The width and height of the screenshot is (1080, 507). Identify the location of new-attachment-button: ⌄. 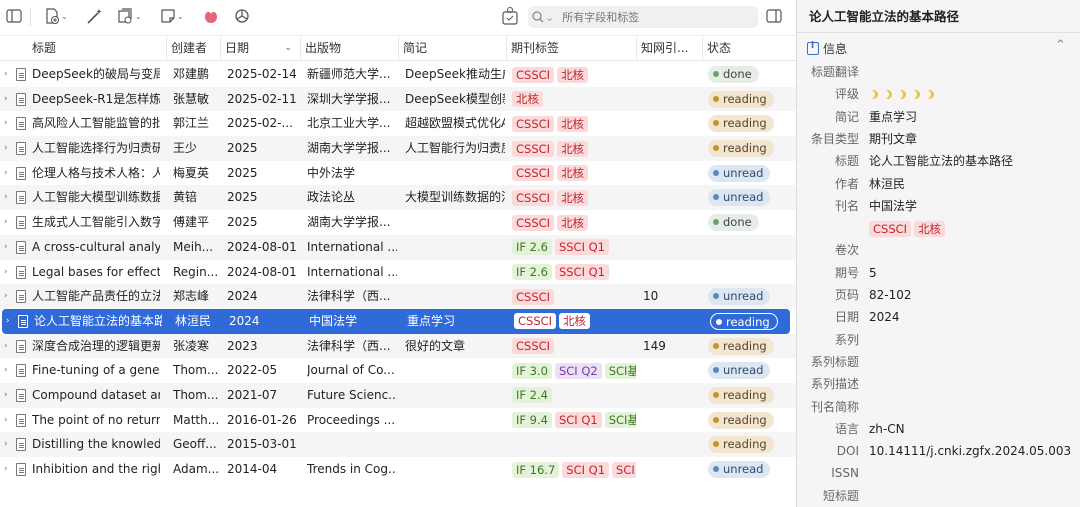
(129, 16).